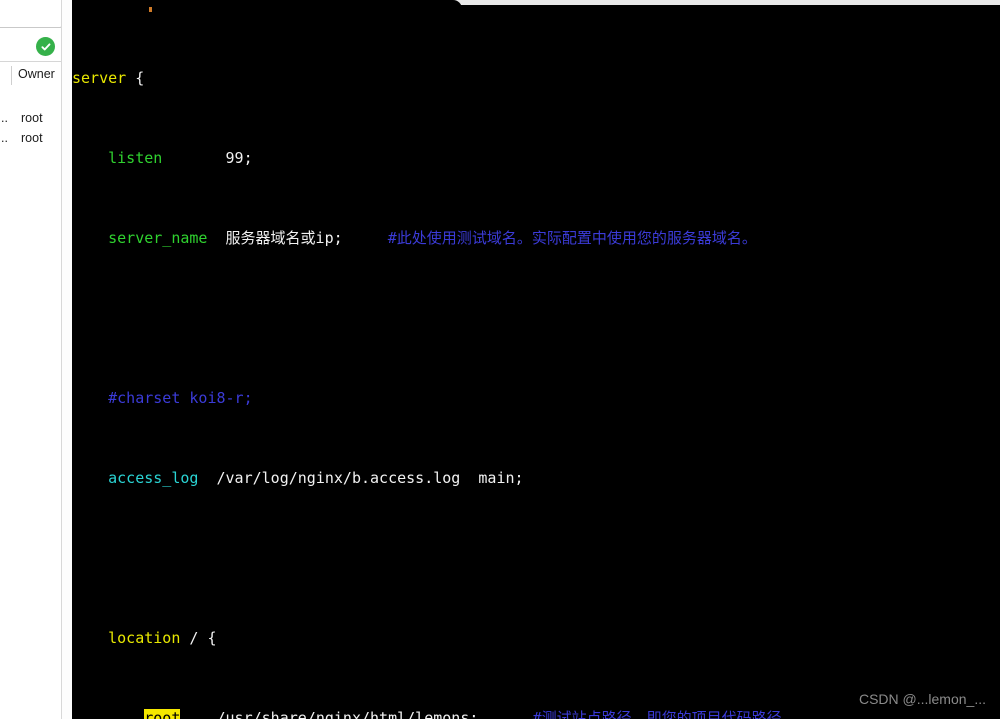 This screenshot has width=1000, height=719. I want to click on column-header-owner: Owner, so click(36, 74).